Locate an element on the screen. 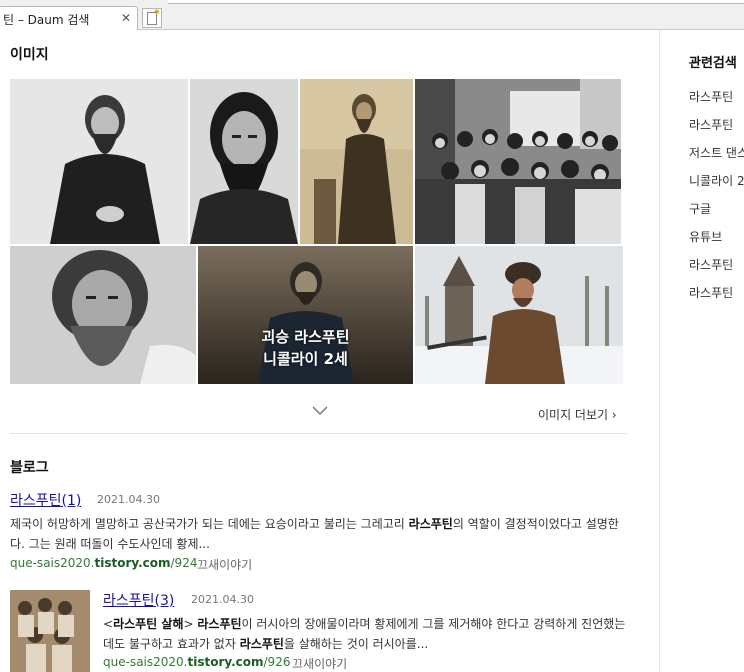 The height and width of the screenshot is (672, 744). related-search-item: 구글 is located at coordinates (700, 208).